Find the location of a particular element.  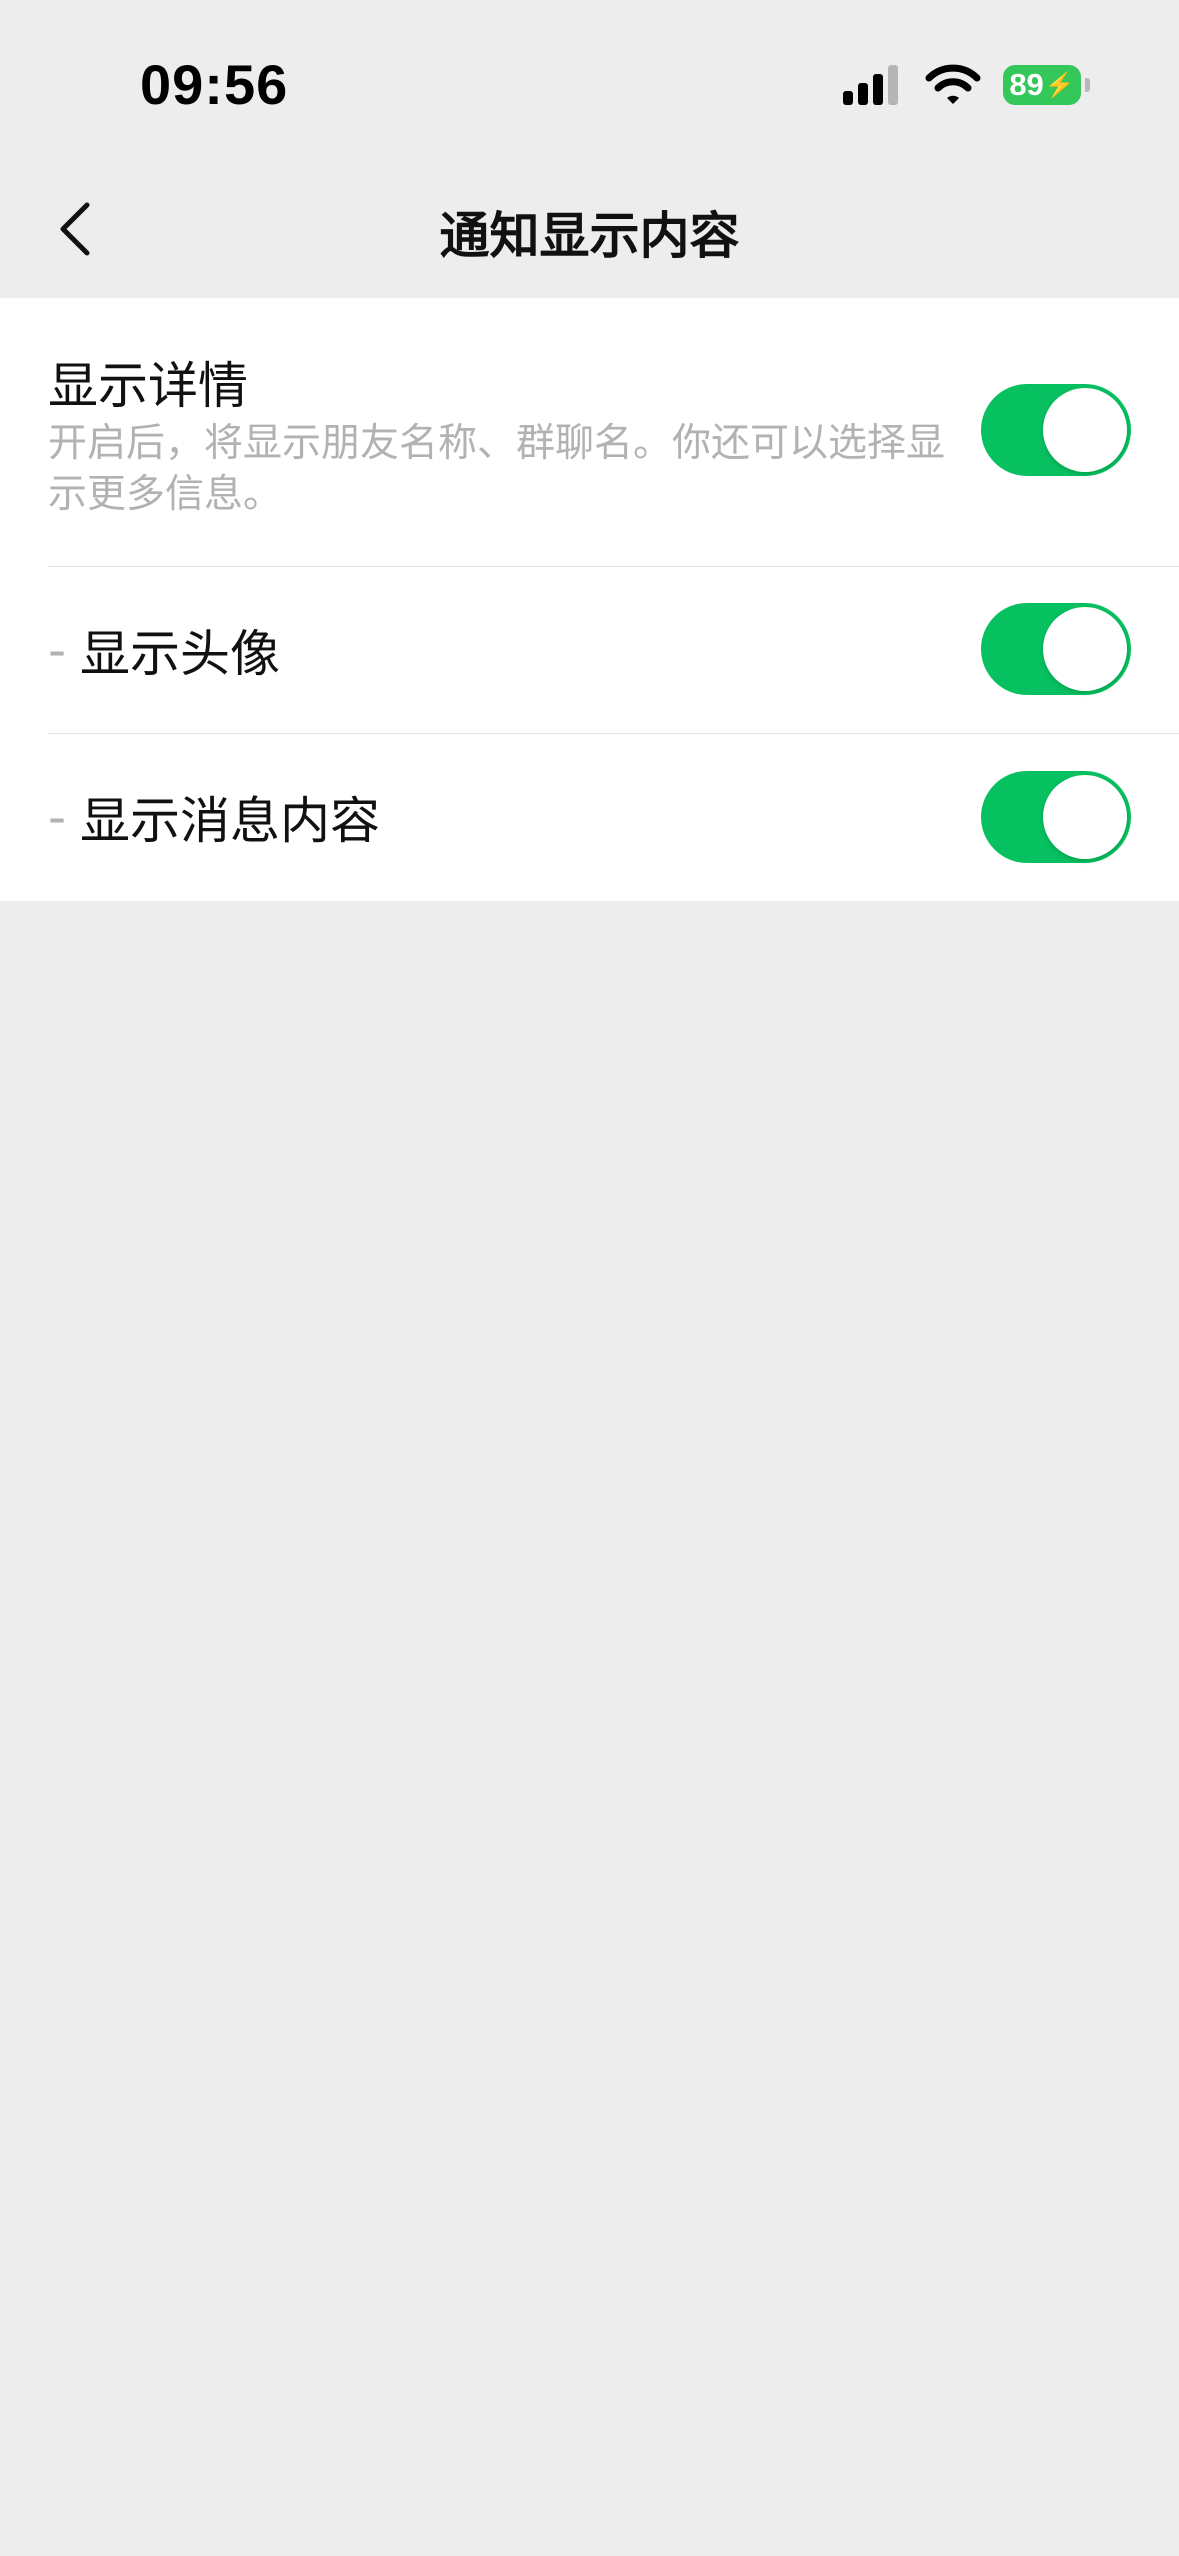

setting-label-show-message-content-wrap: - 显示消息内容 is located at coordinates (214, 817).